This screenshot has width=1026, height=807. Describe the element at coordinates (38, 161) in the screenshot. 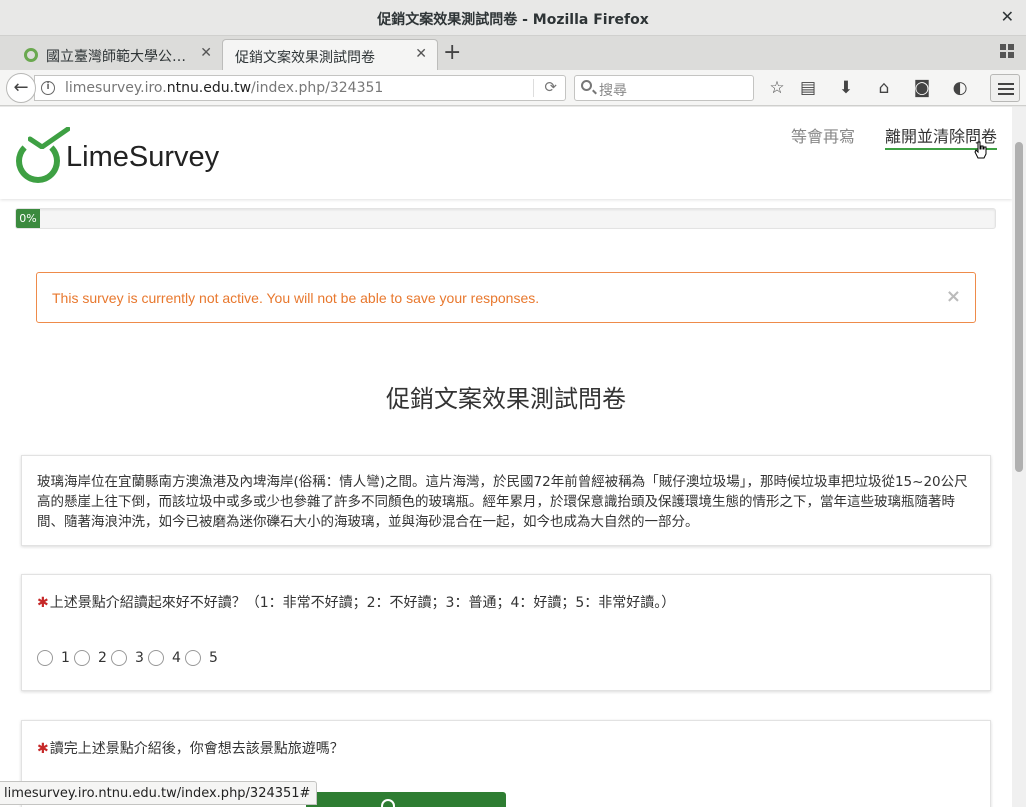

I see `logo-ring-icon` at that location.